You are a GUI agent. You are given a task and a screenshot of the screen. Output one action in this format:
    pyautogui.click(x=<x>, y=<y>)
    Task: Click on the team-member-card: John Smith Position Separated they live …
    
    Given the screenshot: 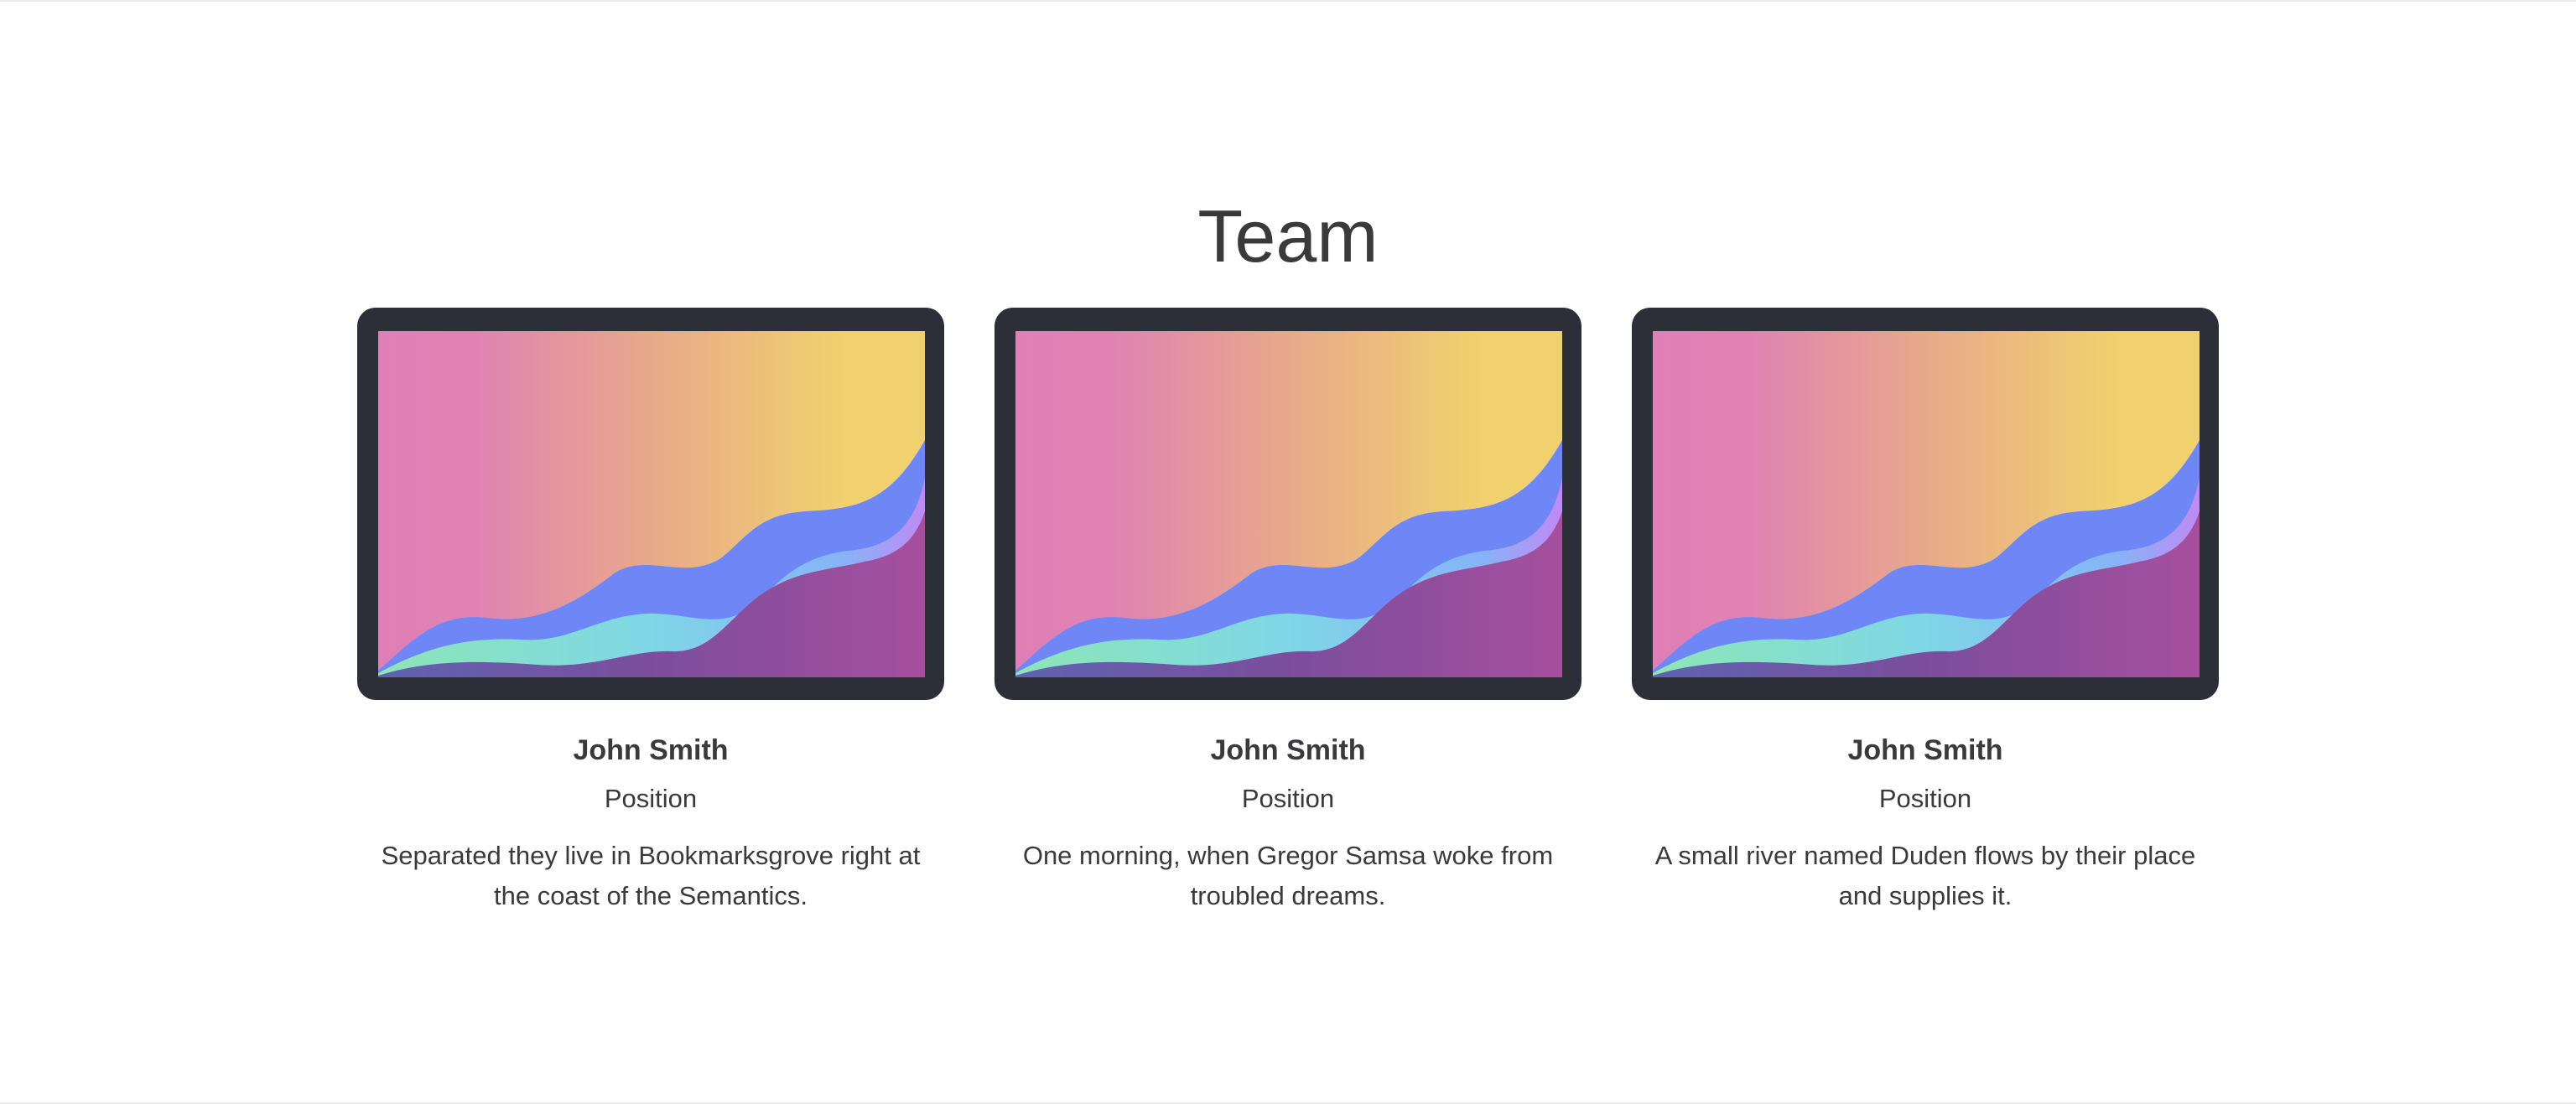 What is the action you would take?
    pyautogui.click(x=650, y=612)
    